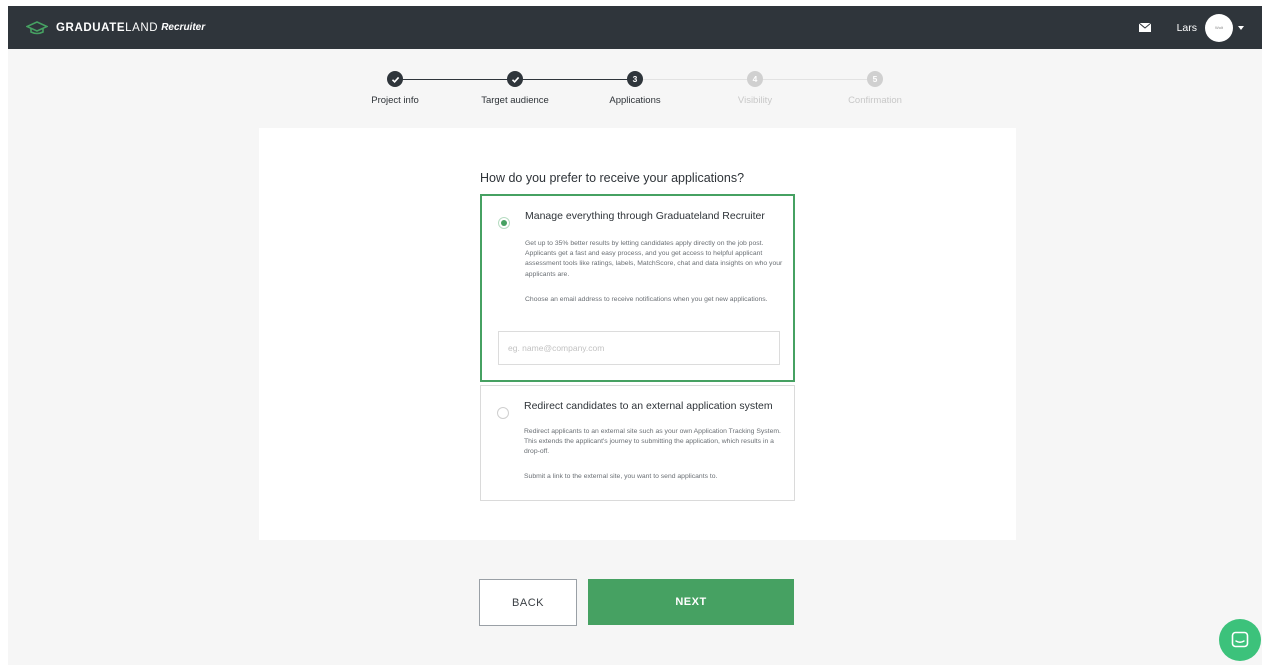  Describe the element at coordinates (755, 79) in the screenshot. I see `step-circle: 4` at that location.